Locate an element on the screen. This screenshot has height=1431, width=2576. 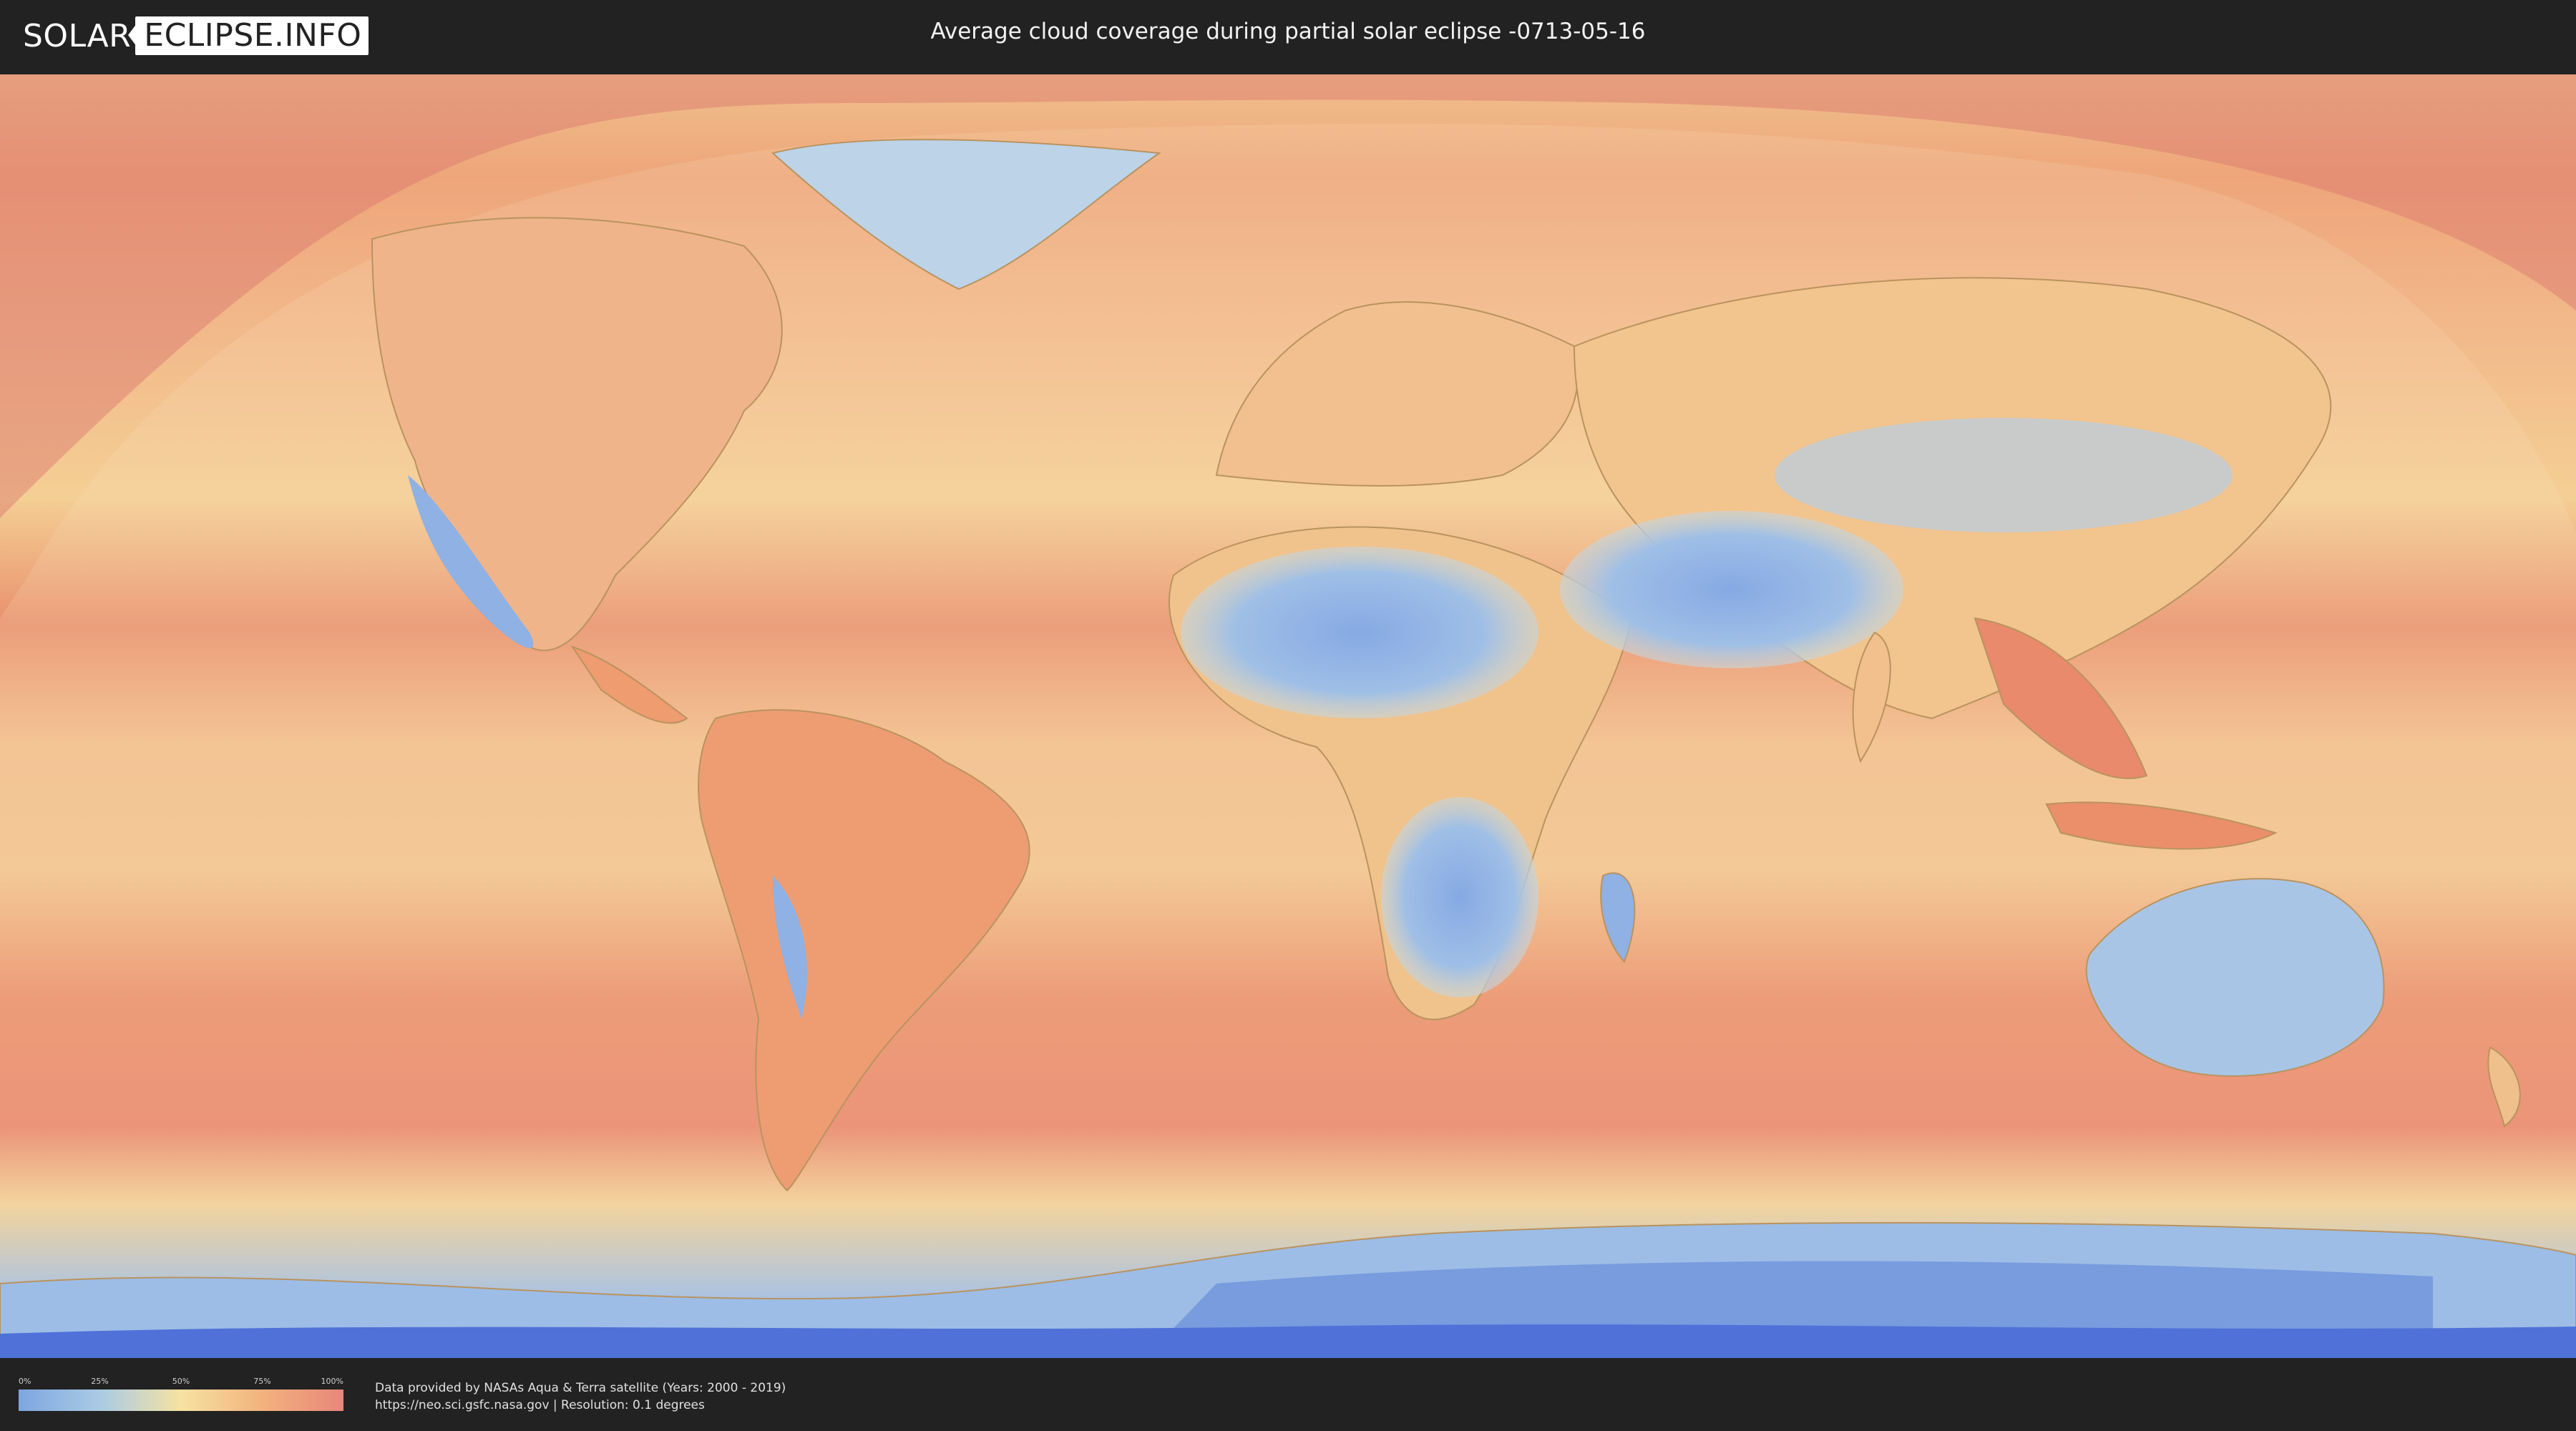
legend-tick-25: 25% is located at coordinates (100, 1382).